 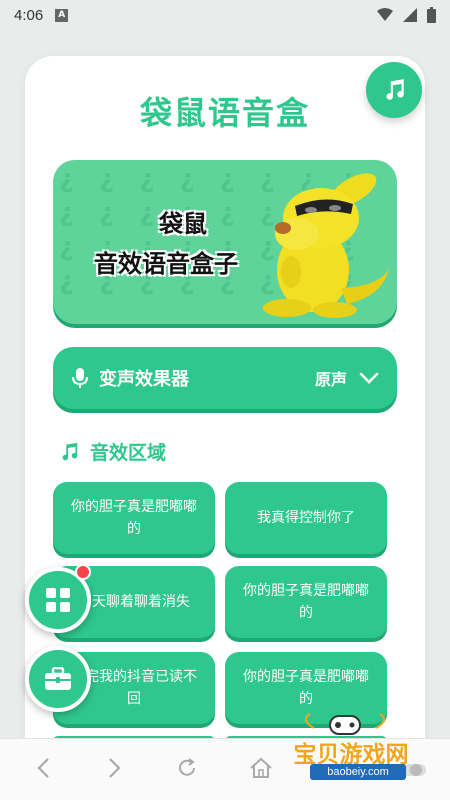 I want to click on notification-dot, so click(x=83, y=572).